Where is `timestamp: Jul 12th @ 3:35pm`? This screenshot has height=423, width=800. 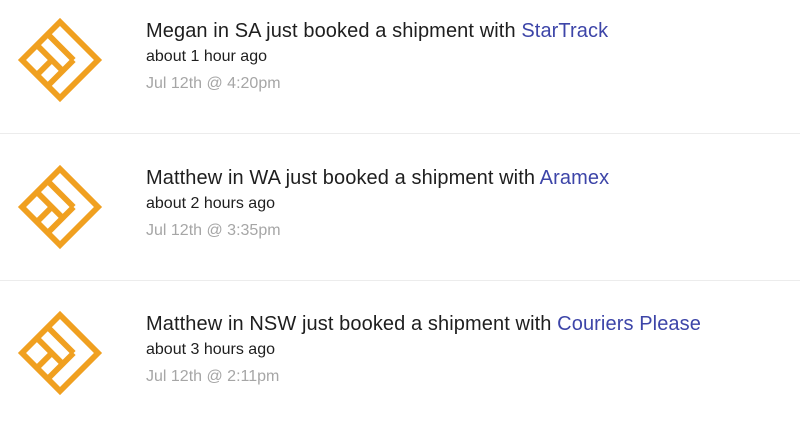 timestamp: Jul 12th @ 3:35pm is located at coordinates (213, 230).